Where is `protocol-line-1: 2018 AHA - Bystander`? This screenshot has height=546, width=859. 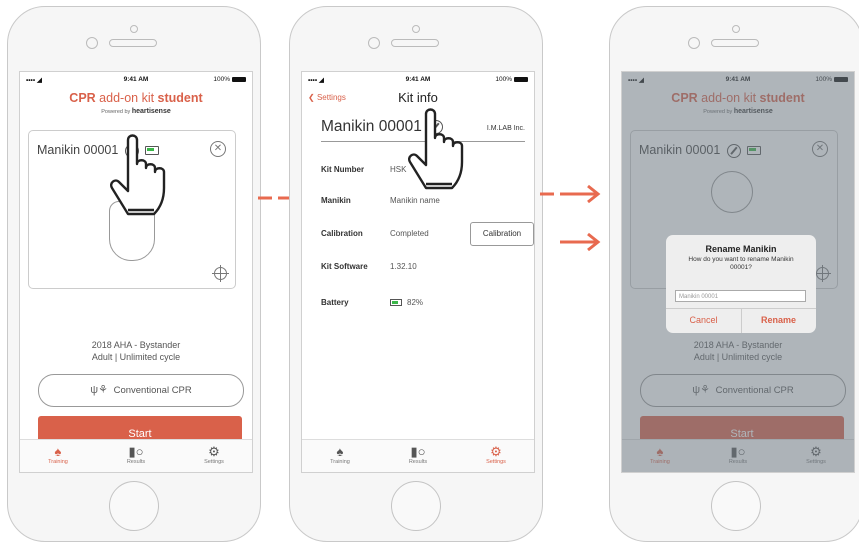
protocol-line-1: 2018 AHA - Bystander is located at coordinates (136, 345).